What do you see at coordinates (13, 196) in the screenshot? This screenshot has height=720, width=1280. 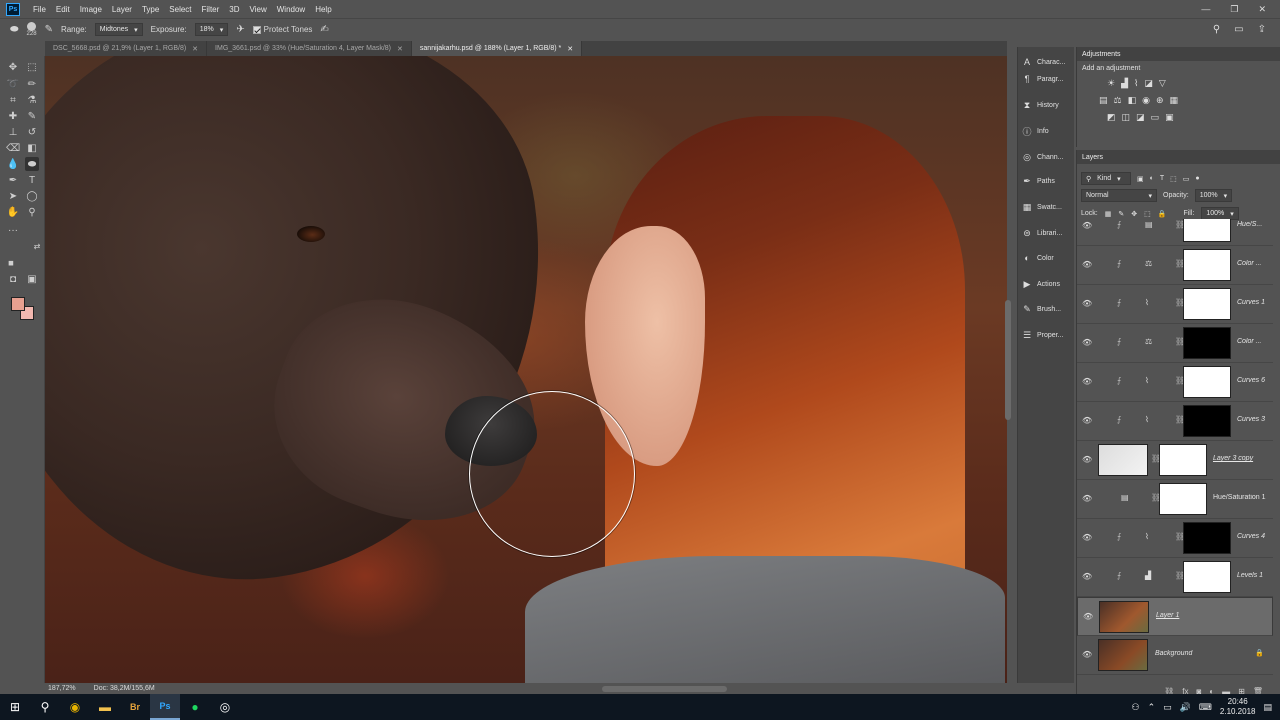 I see `path-selection-tool-icon: ➤` at bounding box center [13, 196].